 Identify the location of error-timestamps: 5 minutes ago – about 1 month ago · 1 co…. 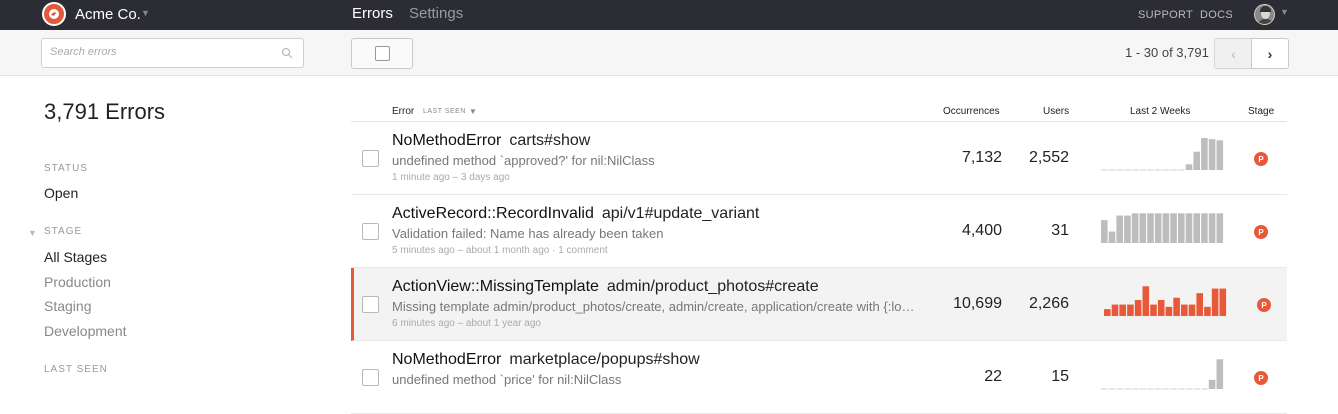
(500, 250).